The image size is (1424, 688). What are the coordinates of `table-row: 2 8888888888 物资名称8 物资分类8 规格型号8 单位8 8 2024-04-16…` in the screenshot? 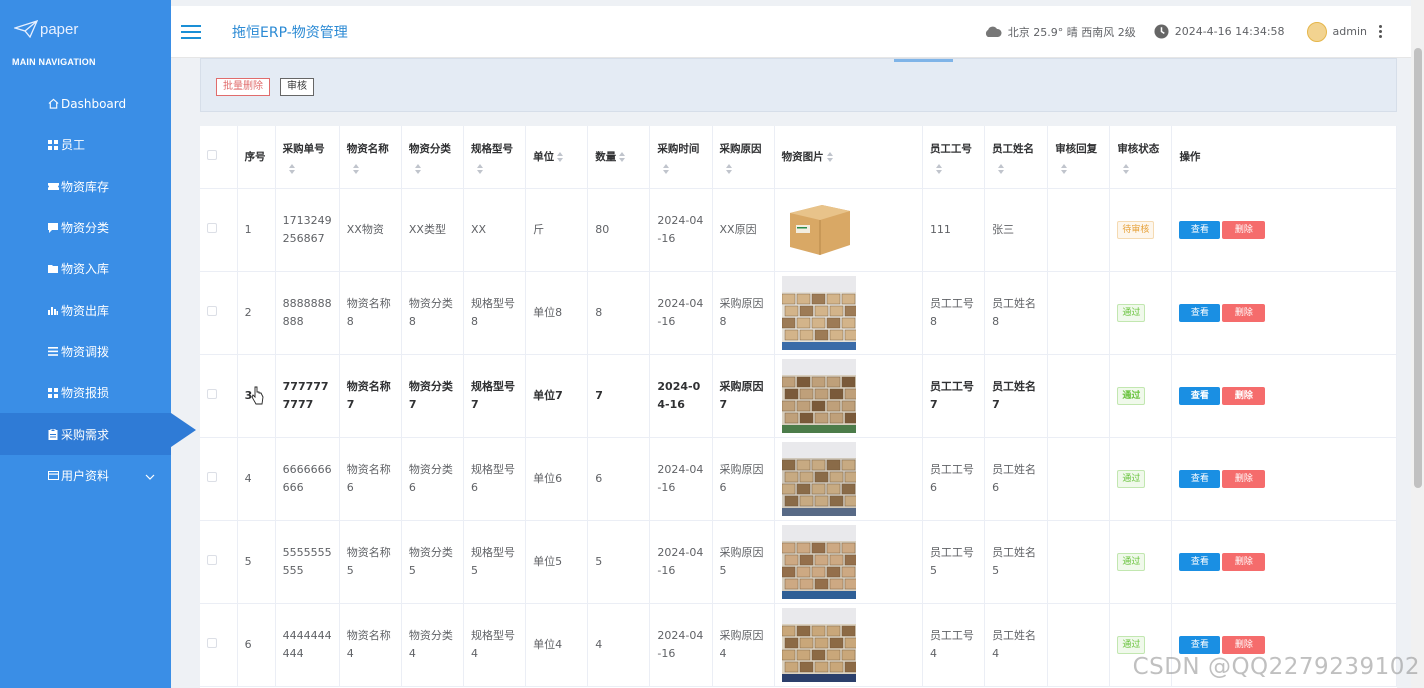 It's located at (798, 313).